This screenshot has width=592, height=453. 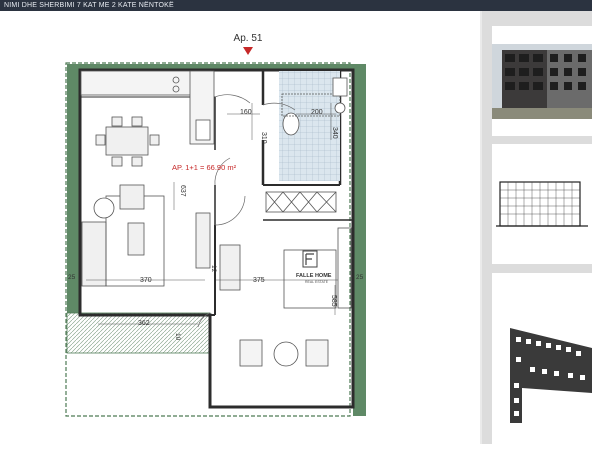 I want to click on site-plan-image, so click(x=551, y=375).